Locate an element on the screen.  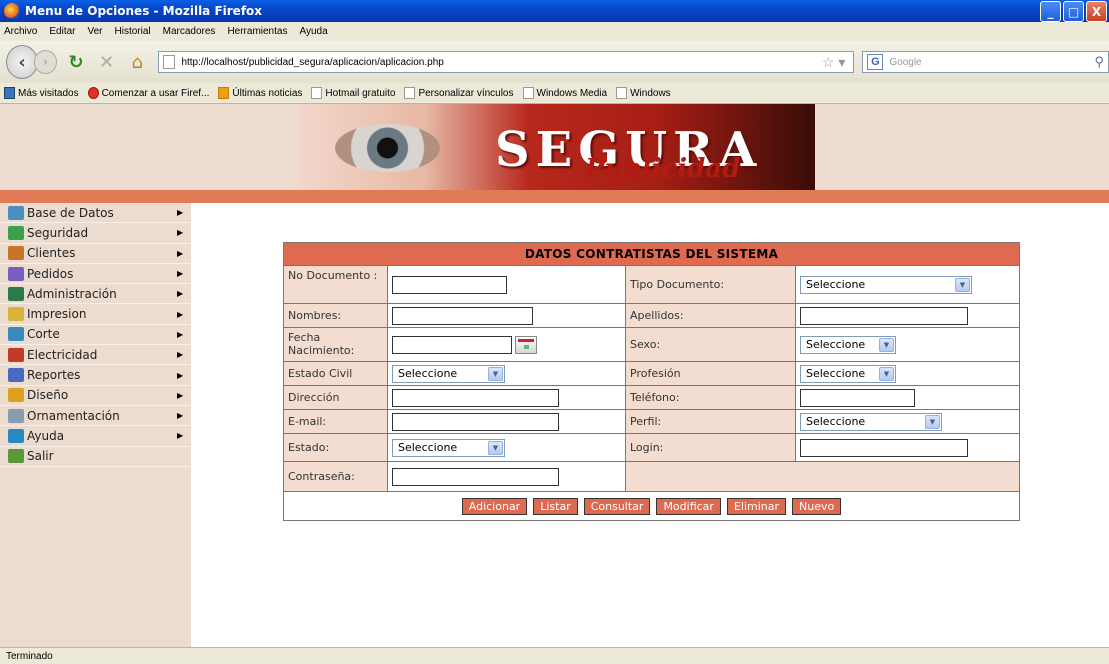
home-icon: ⌂ is located at coordinates (137, 62).